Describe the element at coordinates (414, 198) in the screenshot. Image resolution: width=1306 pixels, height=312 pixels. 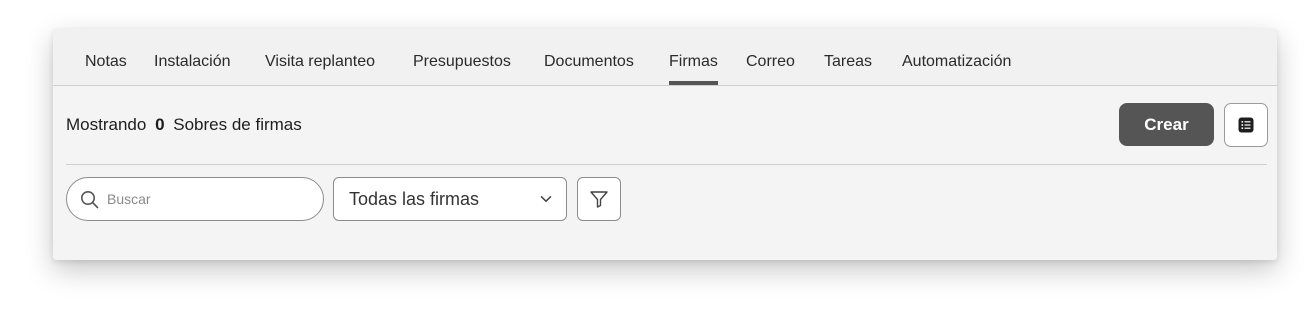
I see `select-value: Todas las firmas` at that location.